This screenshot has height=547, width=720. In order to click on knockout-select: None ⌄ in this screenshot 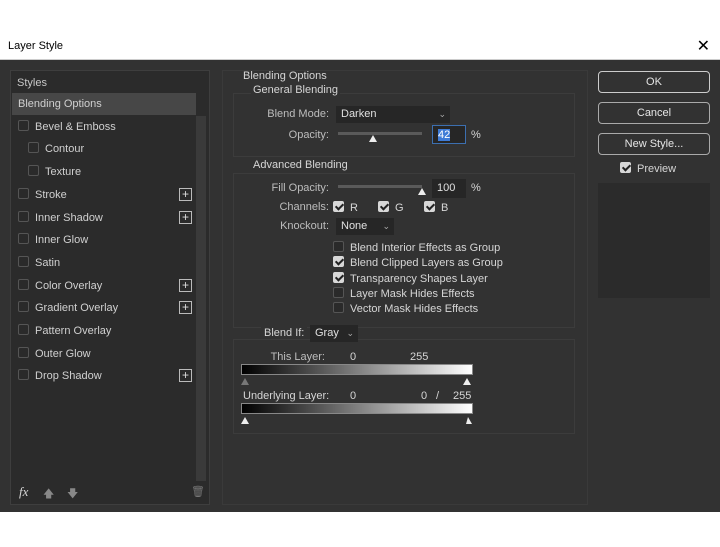, I will do `click(365, 226)`.